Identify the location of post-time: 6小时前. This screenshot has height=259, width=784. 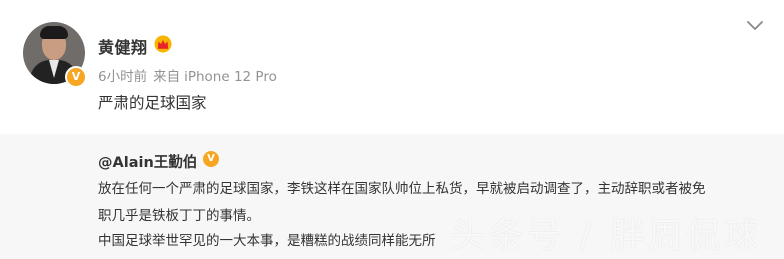
(122, 77).